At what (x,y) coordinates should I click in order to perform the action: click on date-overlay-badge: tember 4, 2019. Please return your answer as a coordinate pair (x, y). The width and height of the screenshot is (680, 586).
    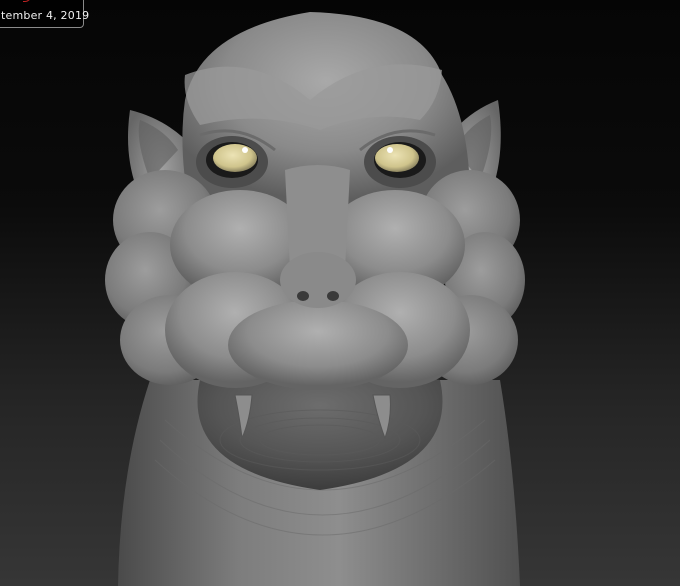
    Looking at the image, I should click on (44, 14).